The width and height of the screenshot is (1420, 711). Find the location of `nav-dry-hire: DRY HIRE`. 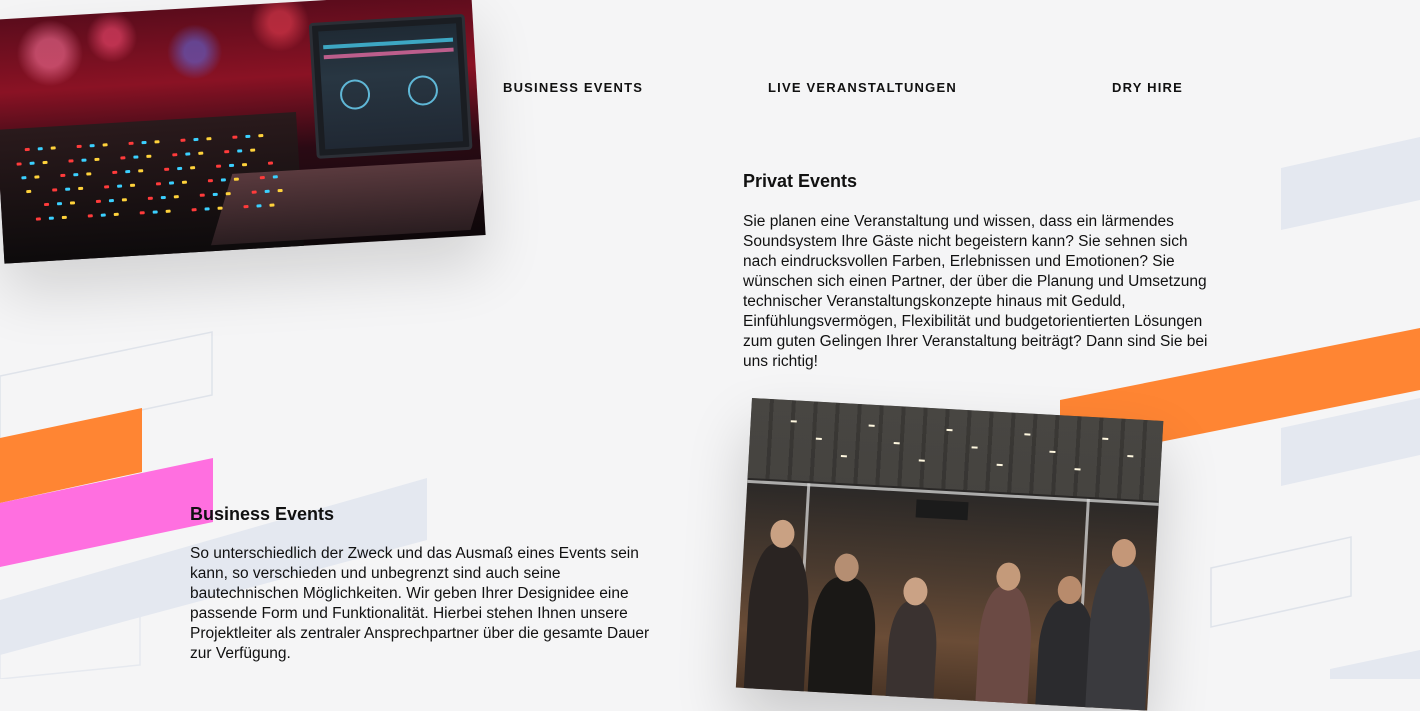

nav-dry-hire: DRY HIRE is located at coordinates (1147, 87).